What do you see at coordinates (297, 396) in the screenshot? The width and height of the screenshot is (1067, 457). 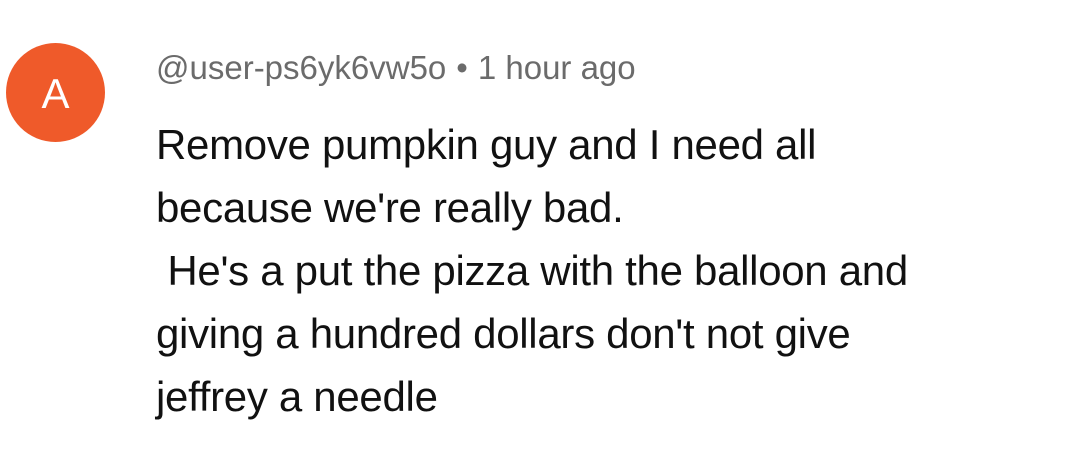 I see `comment-line: jeffrey a needle` at bounding box center [297, 396].